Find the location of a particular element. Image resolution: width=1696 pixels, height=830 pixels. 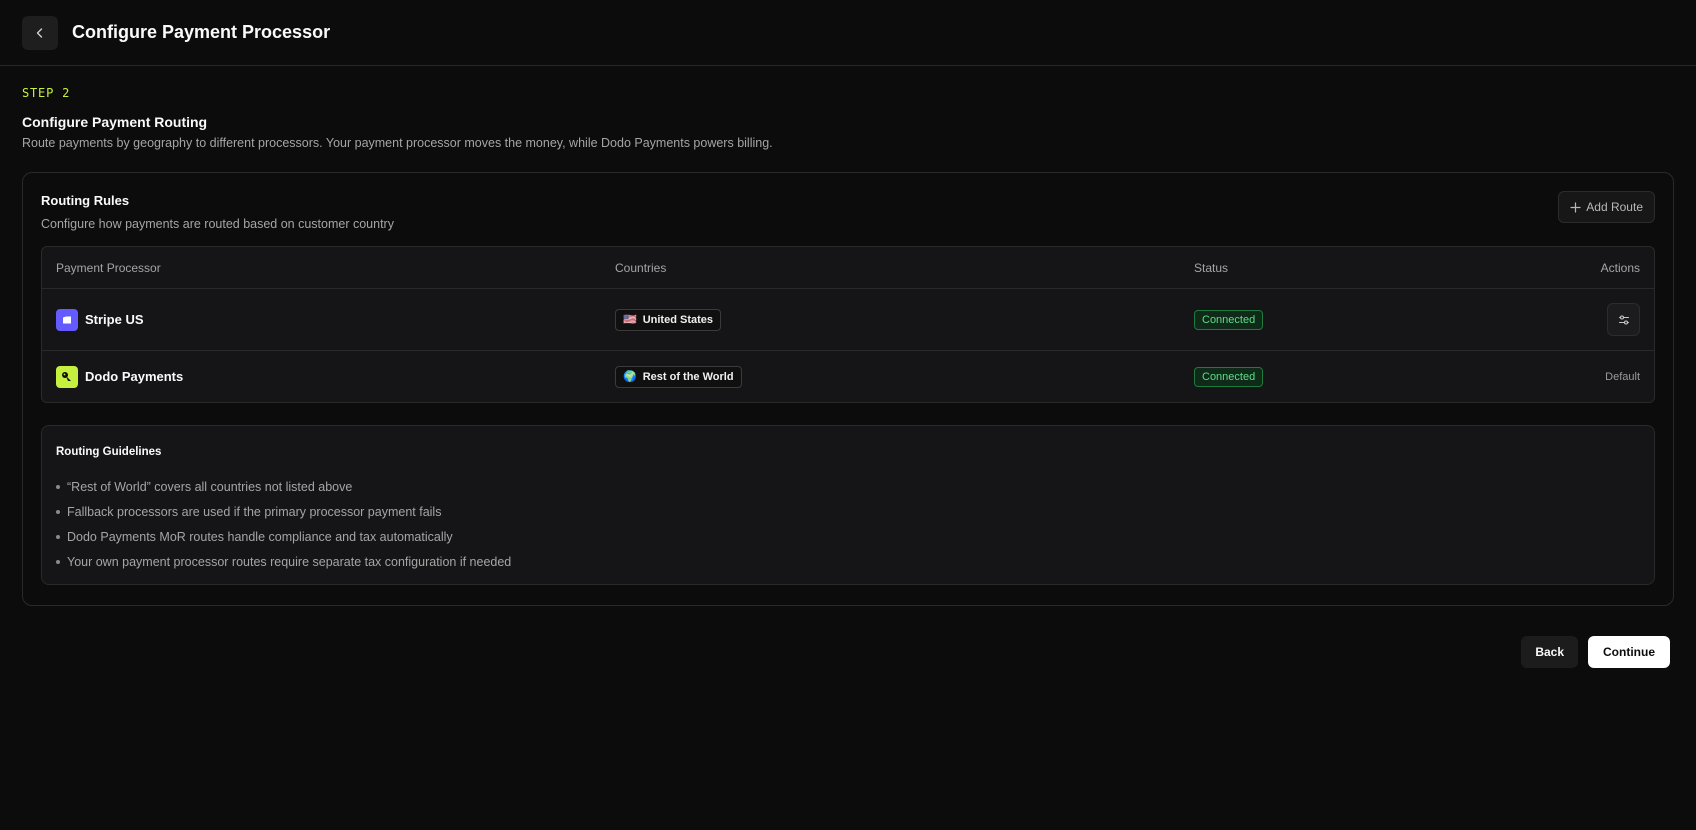

add-route-button: Add Route is located at coordinates (1606, 207).